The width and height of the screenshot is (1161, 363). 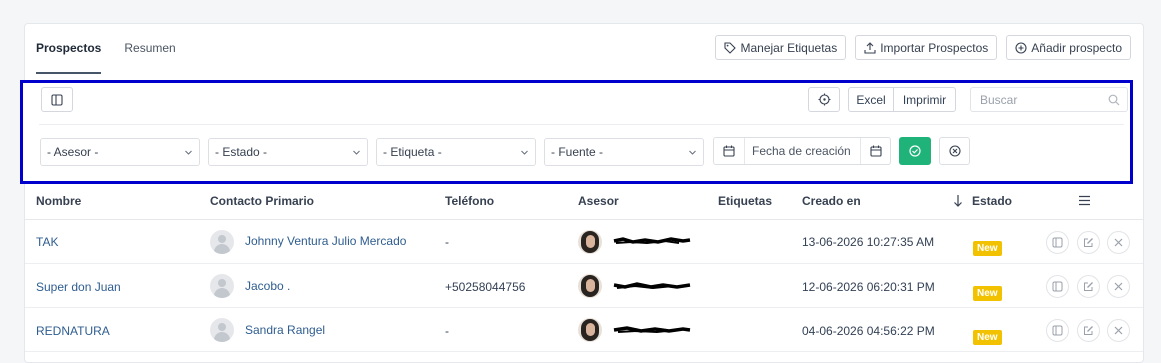 What do you see at coordinates (149, 49) in the screenshot?
I see `tab-resumen: Resumen` at bounding box center [149, 49].